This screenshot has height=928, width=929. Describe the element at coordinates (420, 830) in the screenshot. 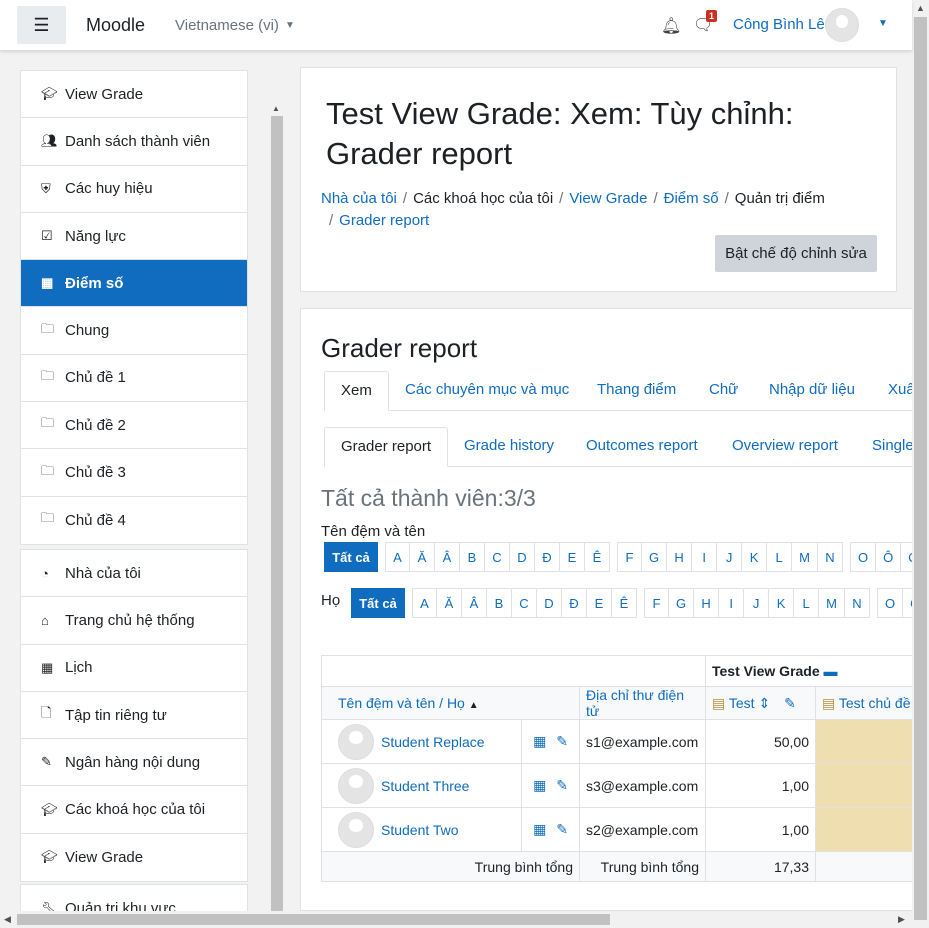

I see `student-name-link: Student Two` at that location.